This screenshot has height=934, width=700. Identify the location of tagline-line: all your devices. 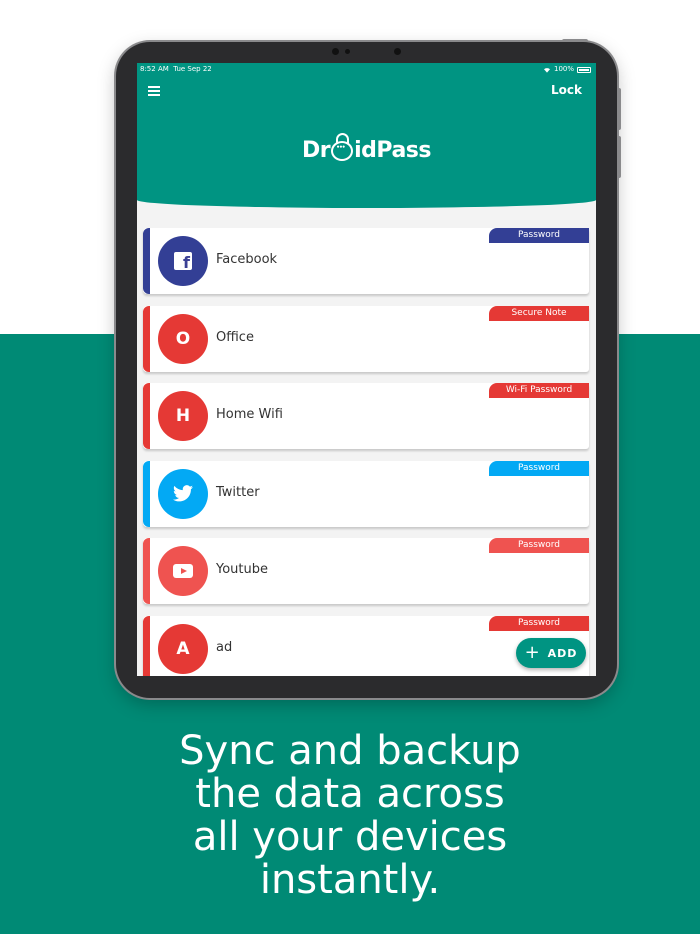
(350, 837).